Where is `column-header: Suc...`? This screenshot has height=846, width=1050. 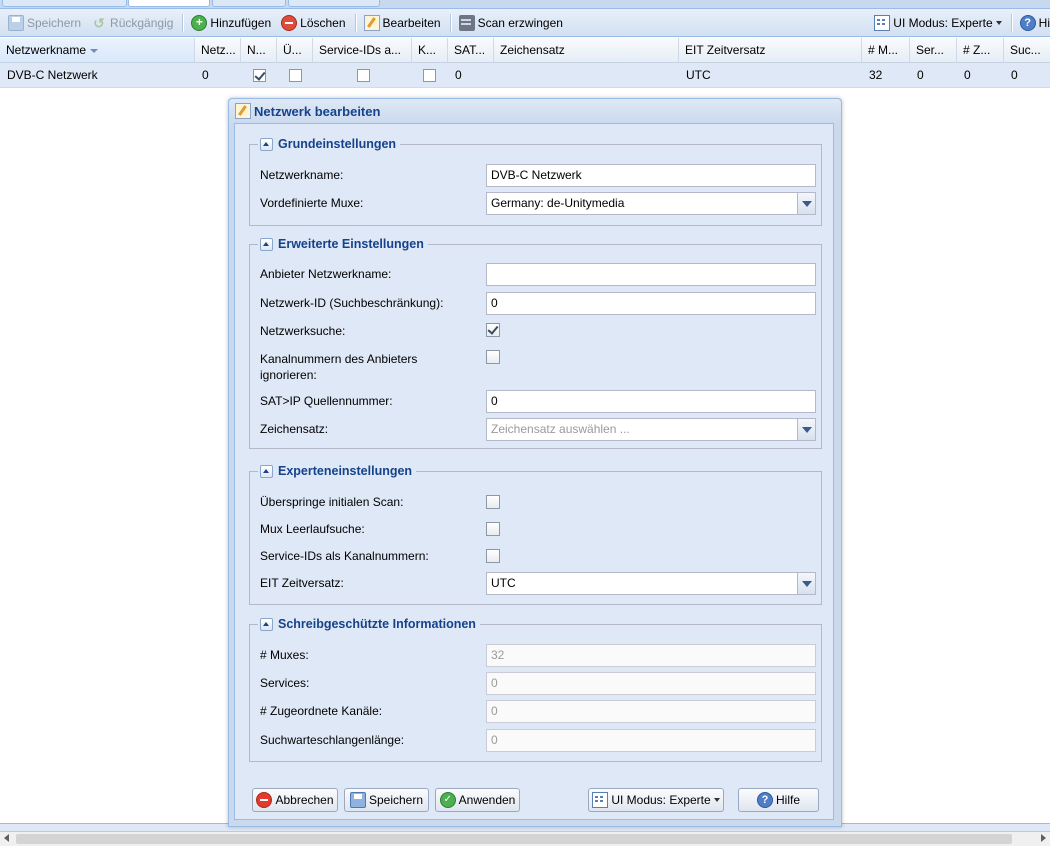 column-header: Suc... is located at coordinates (1027, 50).